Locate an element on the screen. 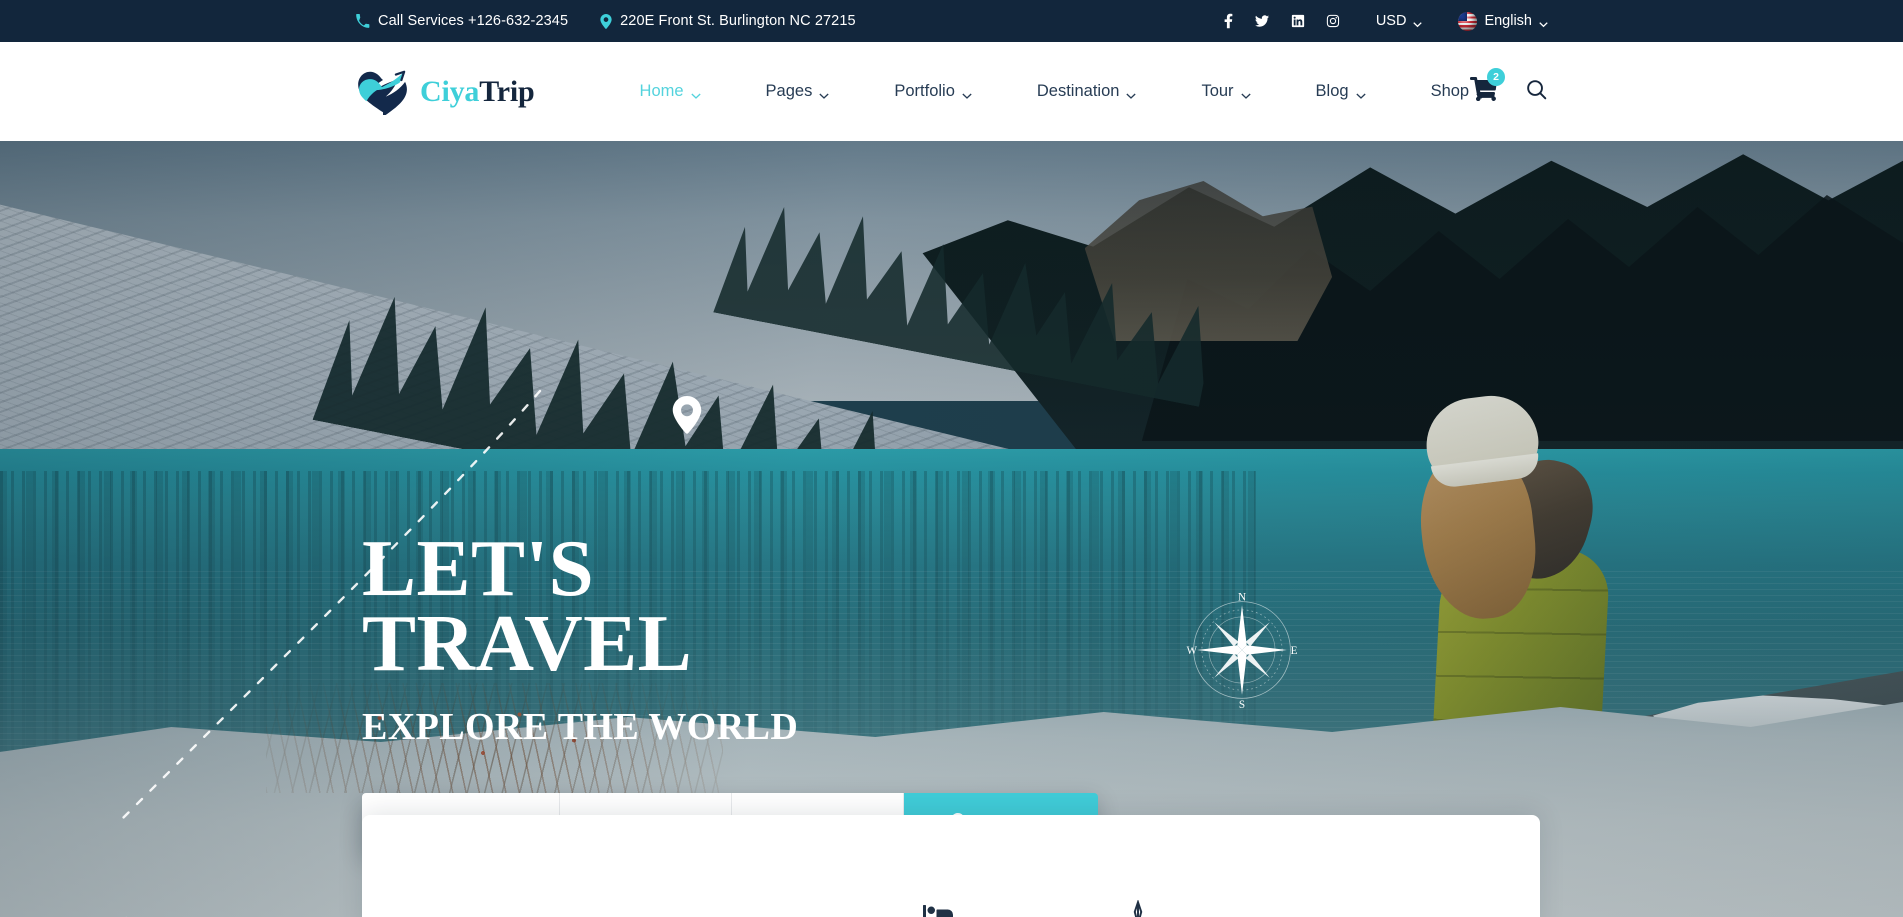 This screenshot has height=917, width=1903. header-search-button is located at coordinates (1536, 92).